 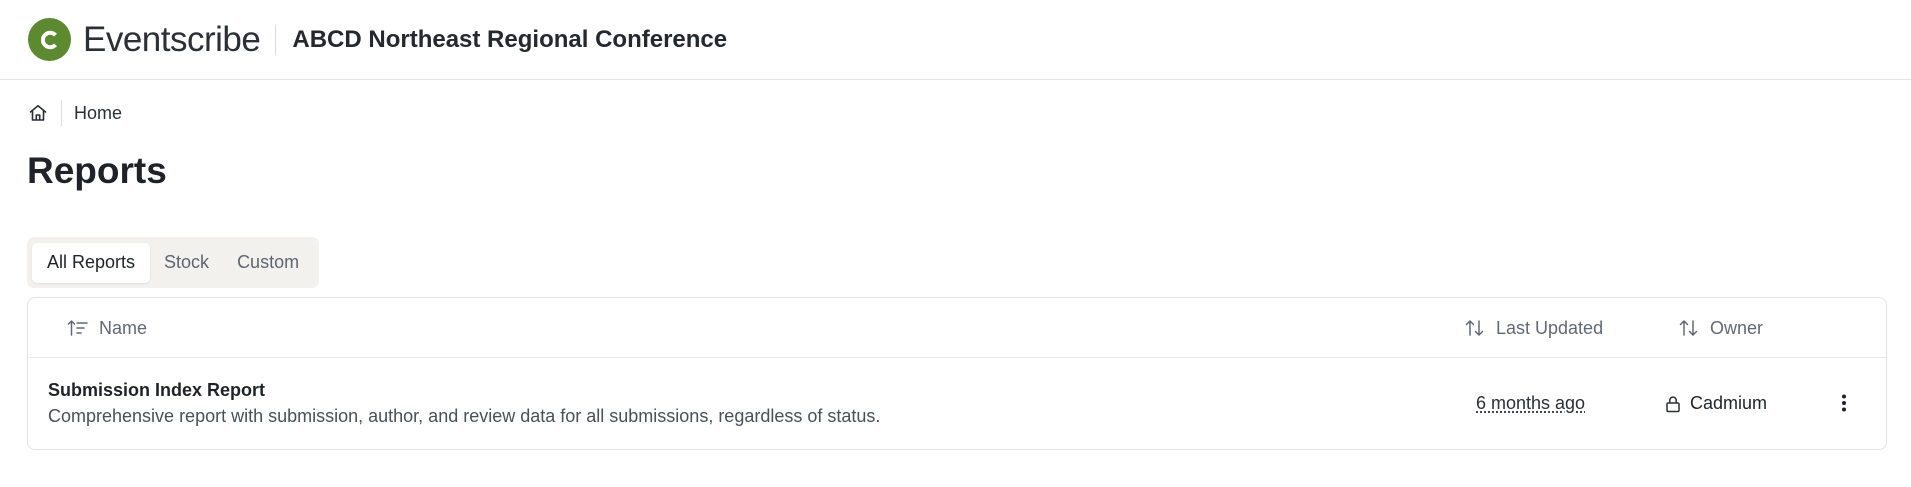 I want to click on tab-custom: Custom, so click(x=268, y=263).